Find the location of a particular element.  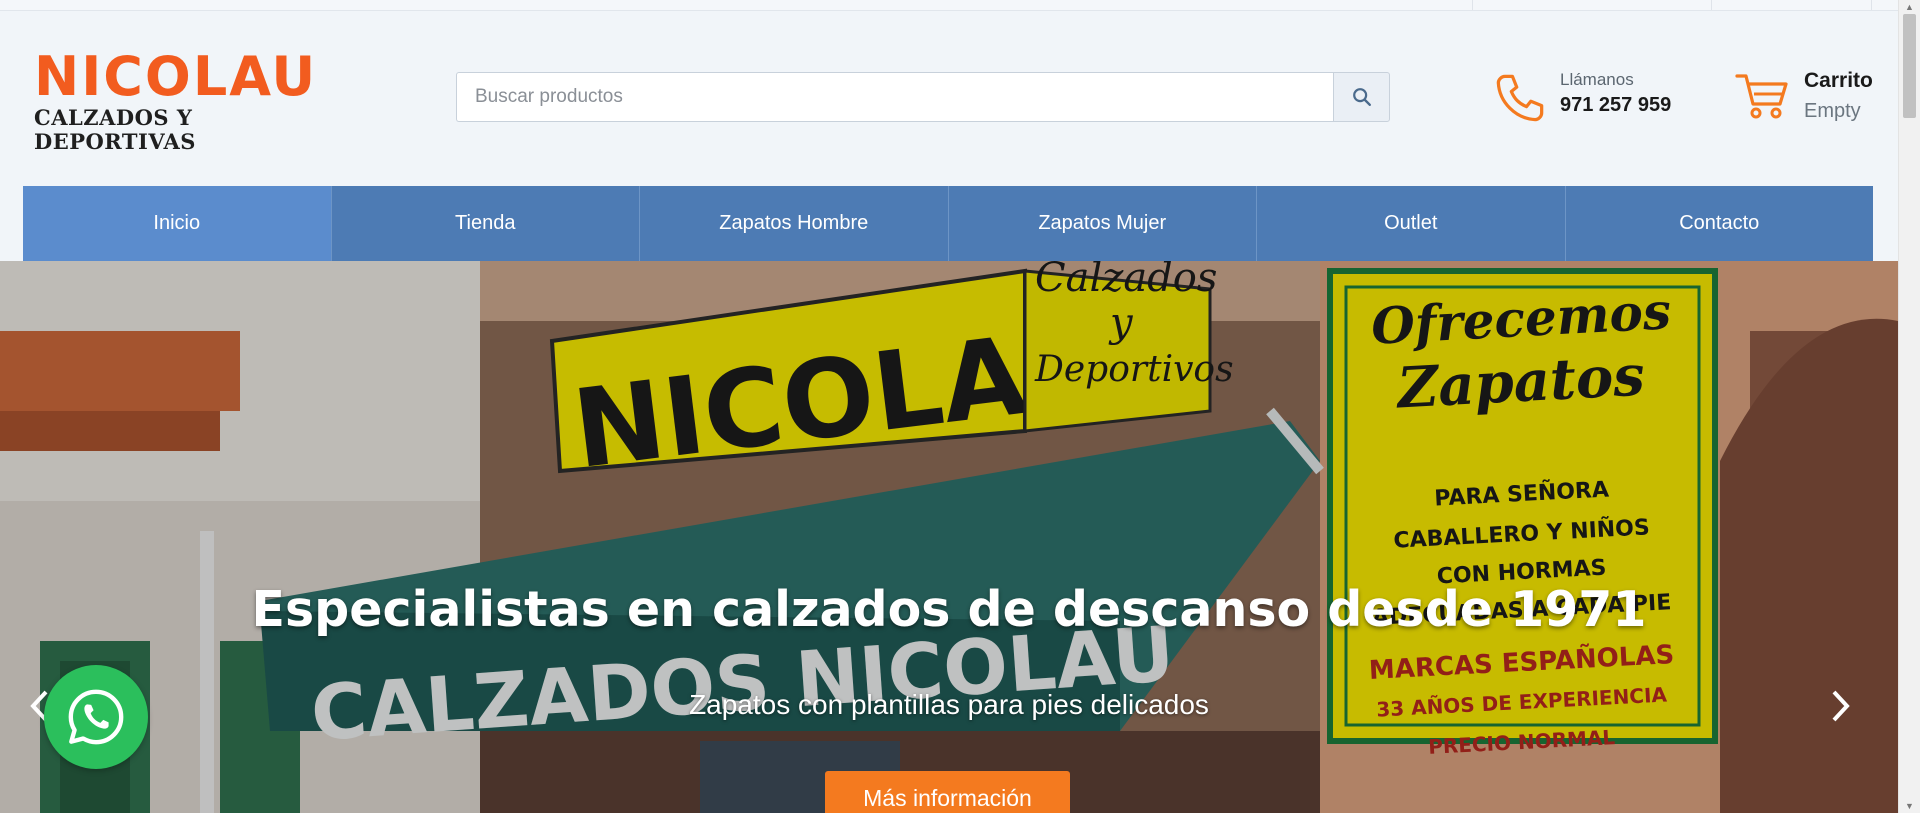

scroll-up-icon: ▲ is located at coordinates (1909, 7).